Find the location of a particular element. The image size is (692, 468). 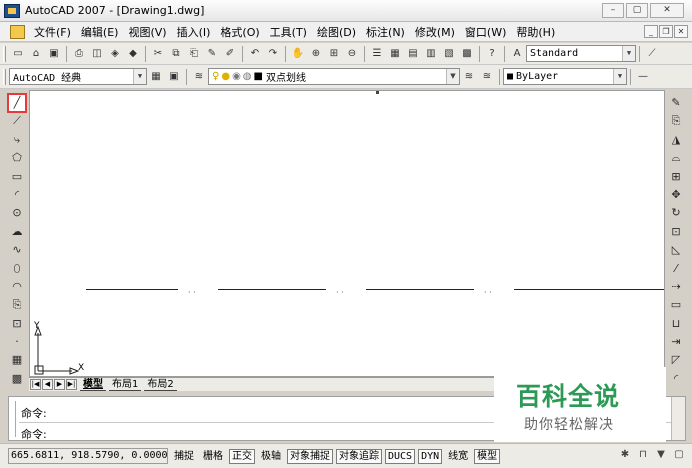

polar-toggle: 极轴 is located at coordinates (271, 456).